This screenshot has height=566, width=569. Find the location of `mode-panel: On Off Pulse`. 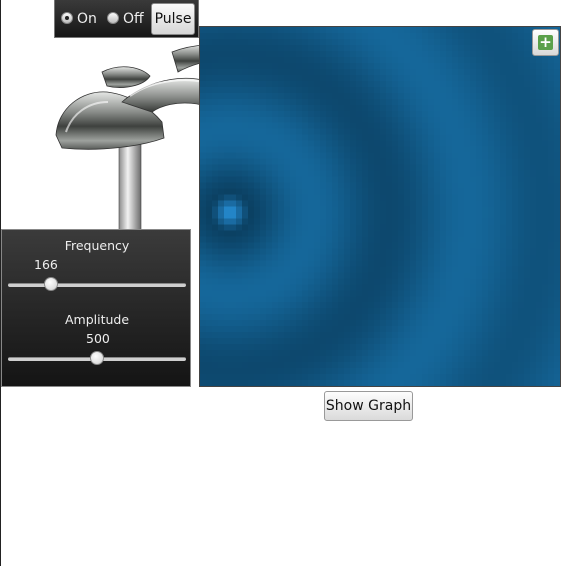

mode-panel: On Off Pulse is located at coordinates (126, 19).